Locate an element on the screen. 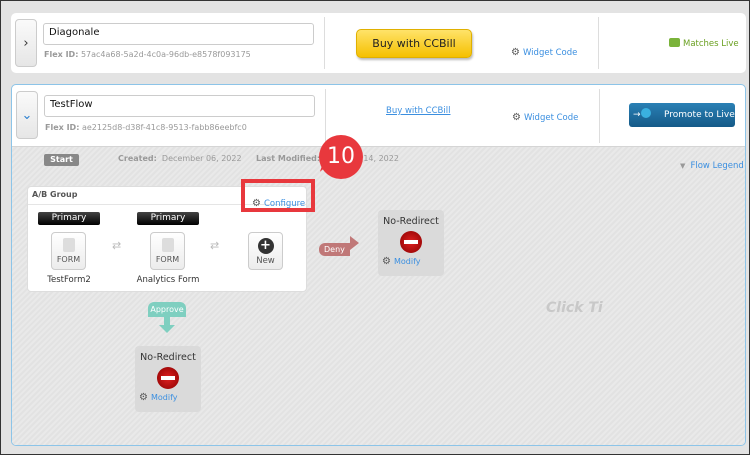 This screenshot has width=750, height=455. deny-label: Deny is located at coordinates (334, 249).